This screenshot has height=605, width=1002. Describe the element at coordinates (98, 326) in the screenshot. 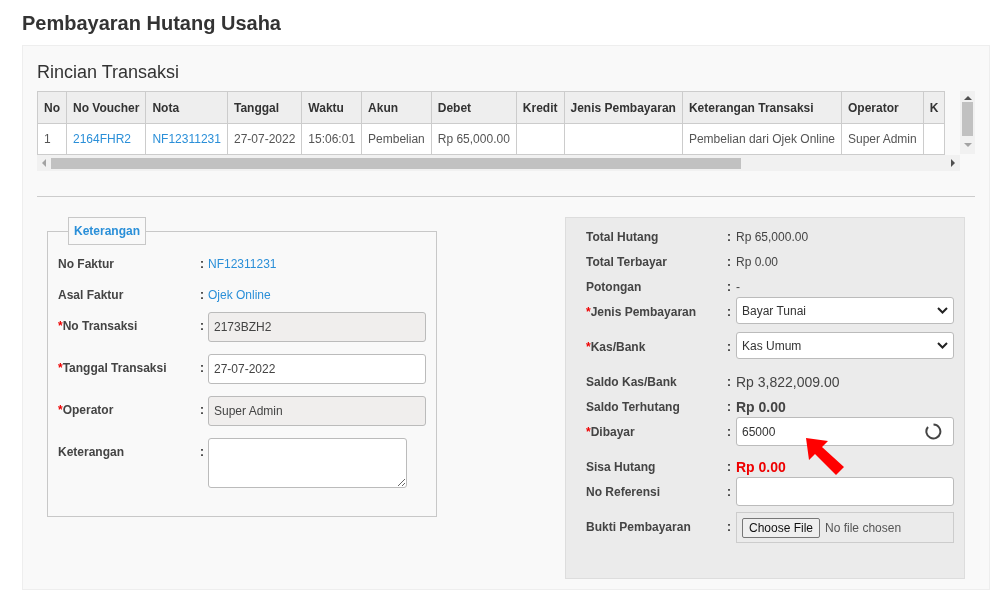

I see `field-label: *No Transaksi` at that location.